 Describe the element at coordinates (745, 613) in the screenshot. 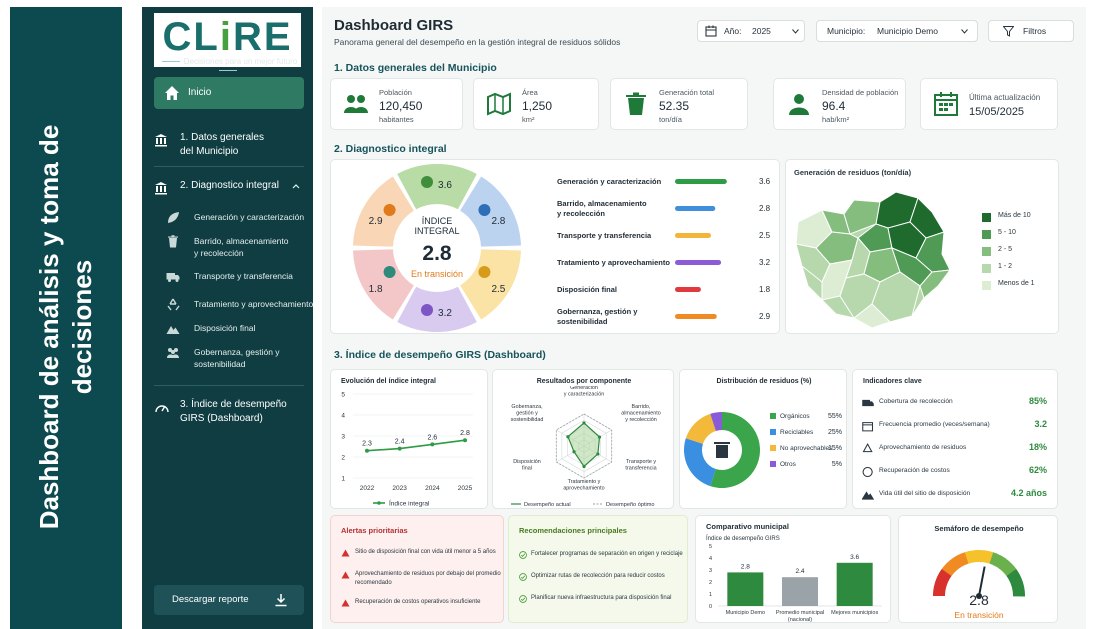

I see `comparative-category-label: Municipio Demo` at that location.